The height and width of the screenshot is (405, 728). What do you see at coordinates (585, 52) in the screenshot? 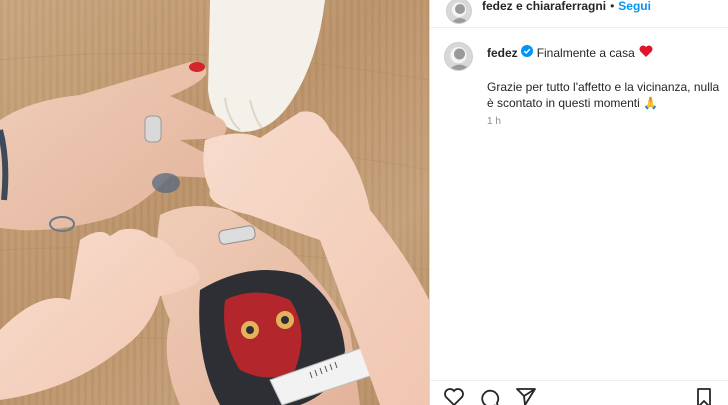
I see `caption-title: Finalmente a casa` at bounding box center [585, 52].